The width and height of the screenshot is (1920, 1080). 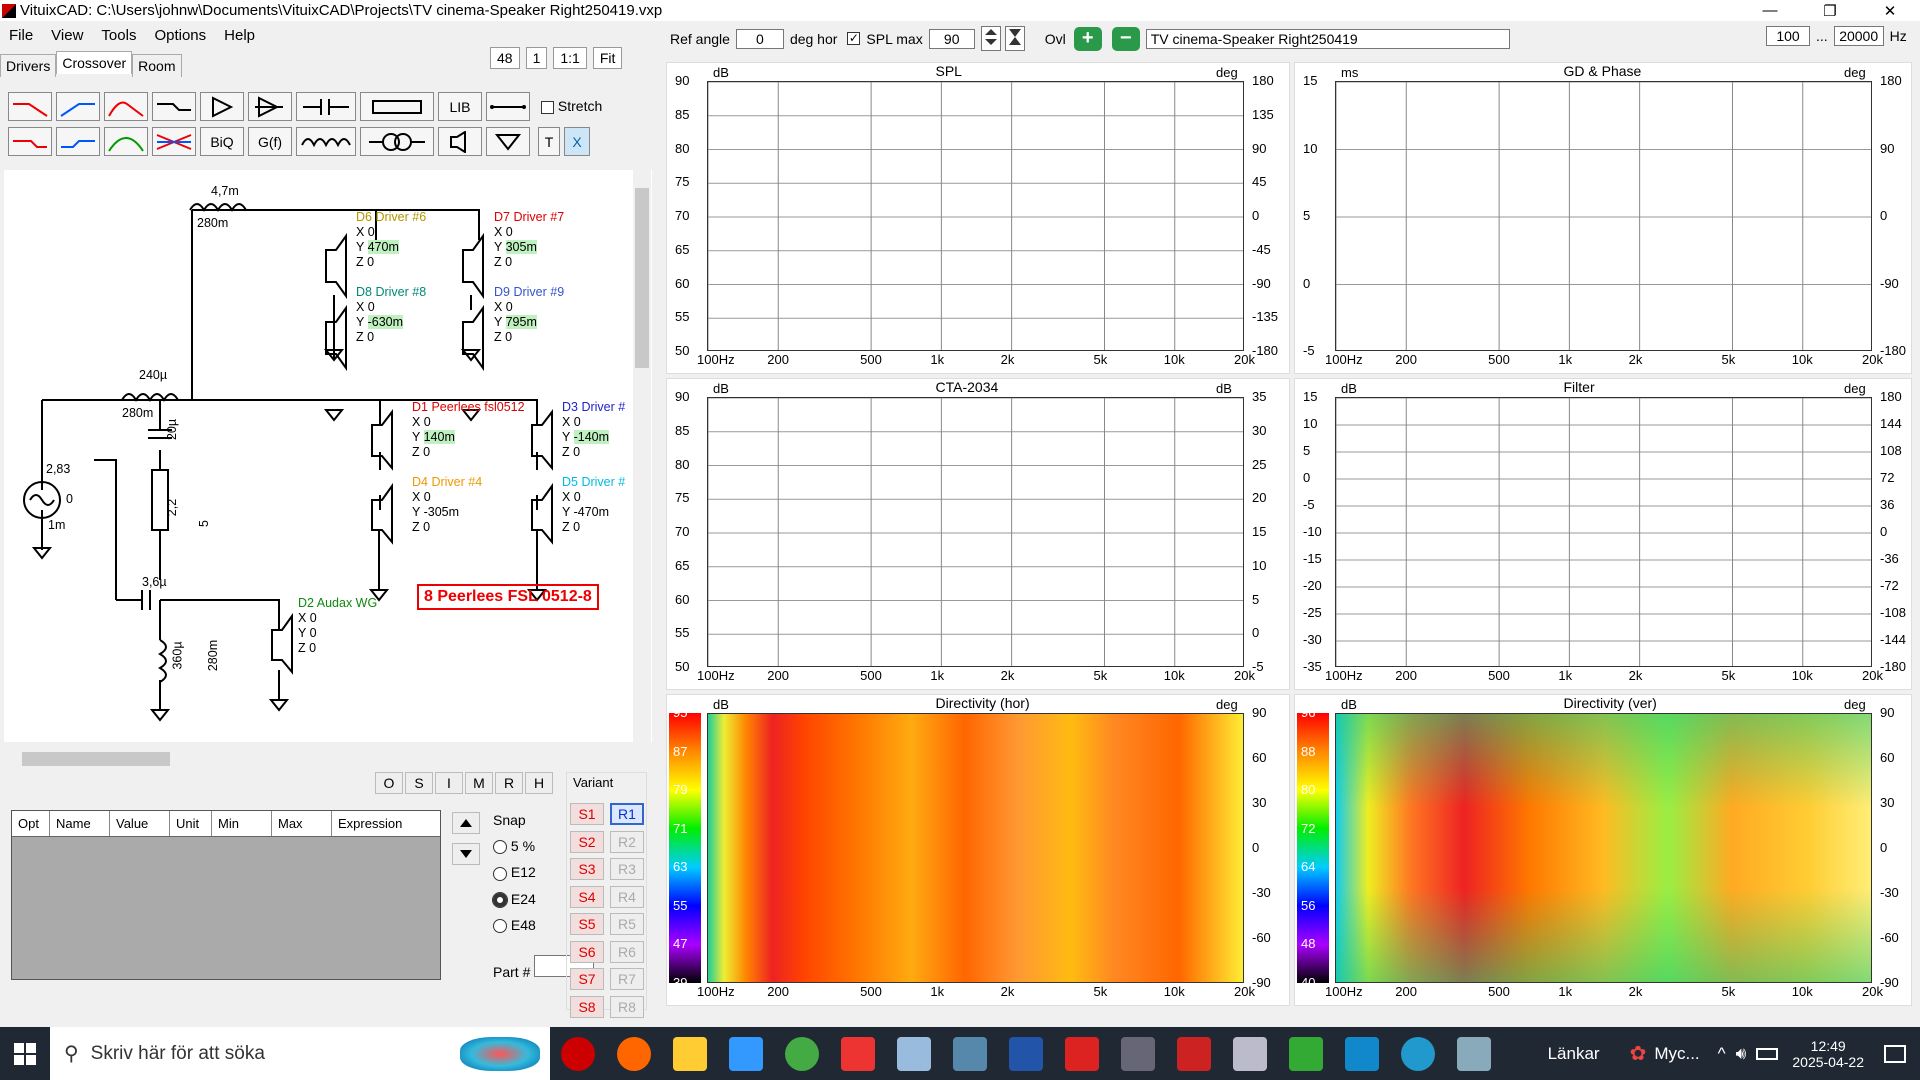 I want to click on peak-button, so click(x=126, y=141).